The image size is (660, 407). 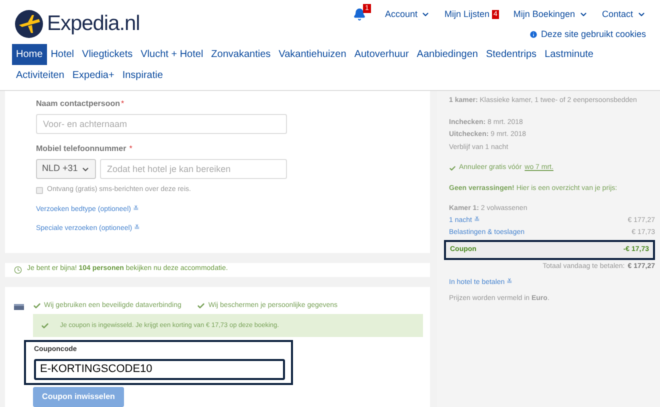 I want to click on nav-tab: Vlucht + Hotel, so click(x=172, y=54).